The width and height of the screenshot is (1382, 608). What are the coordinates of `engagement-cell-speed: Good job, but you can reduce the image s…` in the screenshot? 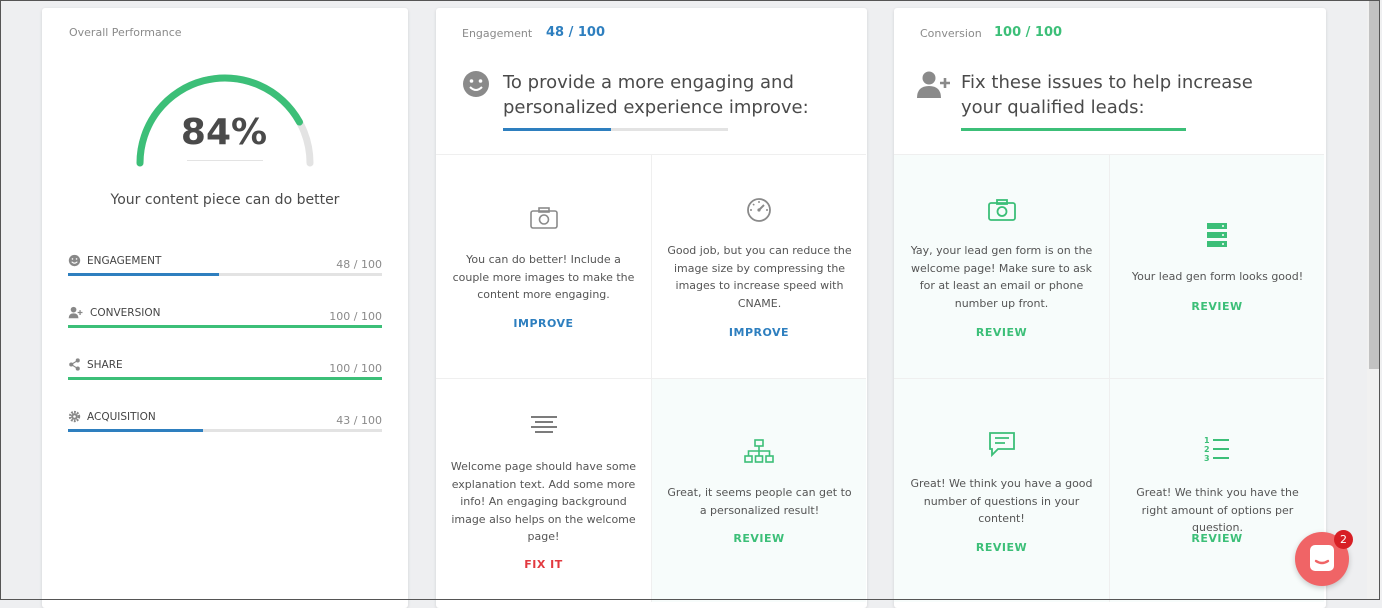 It's located at (758, 266).